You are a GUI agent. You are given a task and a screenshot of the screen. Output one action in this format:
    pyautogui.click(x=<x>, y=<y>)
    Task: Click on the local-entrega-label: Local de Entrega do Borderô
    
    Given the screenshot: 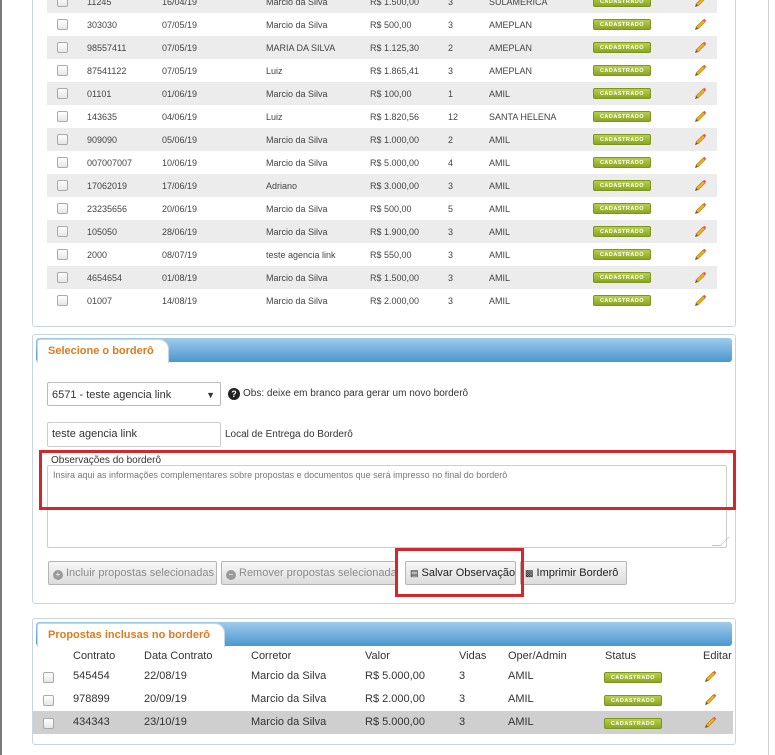 What is the action you would take?
    pyautogui.click(x=289, y=434)
    